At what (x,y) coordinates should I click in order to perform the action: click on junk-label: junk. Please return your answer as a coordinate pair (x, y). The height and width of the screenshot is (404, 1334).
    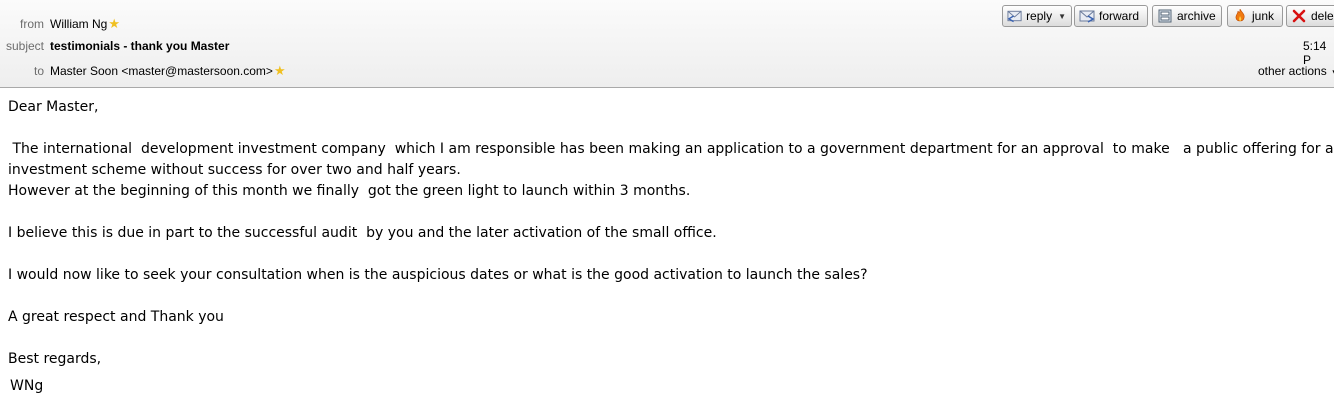
    Looking at the image, I should click on (1263, 16).